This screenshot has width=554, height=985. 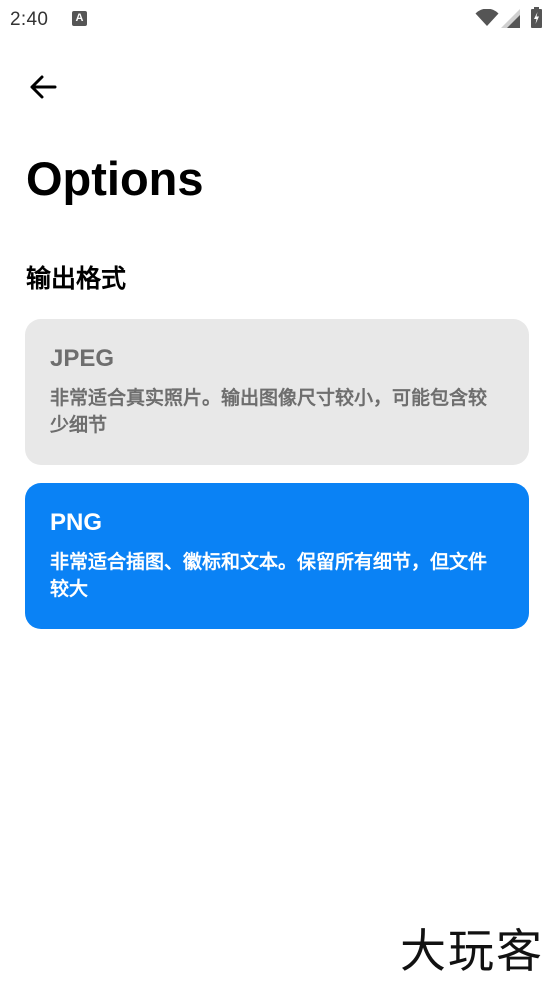 What do you see at coordinates (277, 20) in the screenshot?
I see `status-bar: 2:40 A` at bounding box center [277, 20].